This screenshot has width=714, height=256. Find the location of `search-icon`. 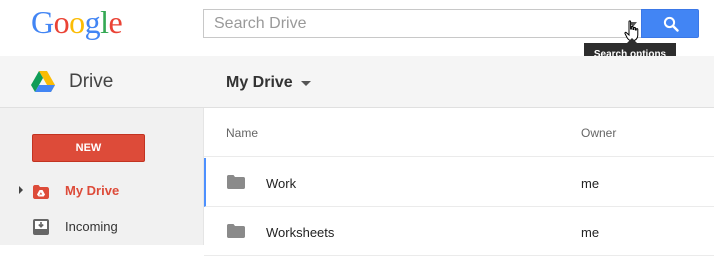

search-icon is located at coordinates (671, 24).